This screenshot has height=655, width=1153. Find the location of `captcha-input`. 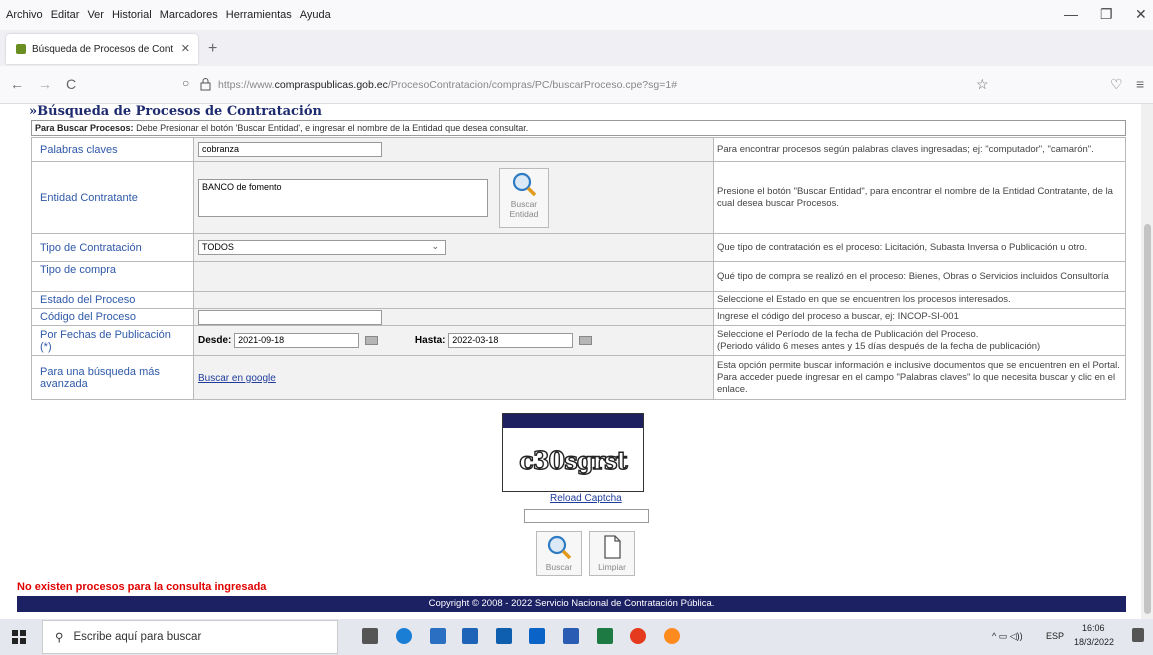

captcha-input is located at coordinates (586, 516).